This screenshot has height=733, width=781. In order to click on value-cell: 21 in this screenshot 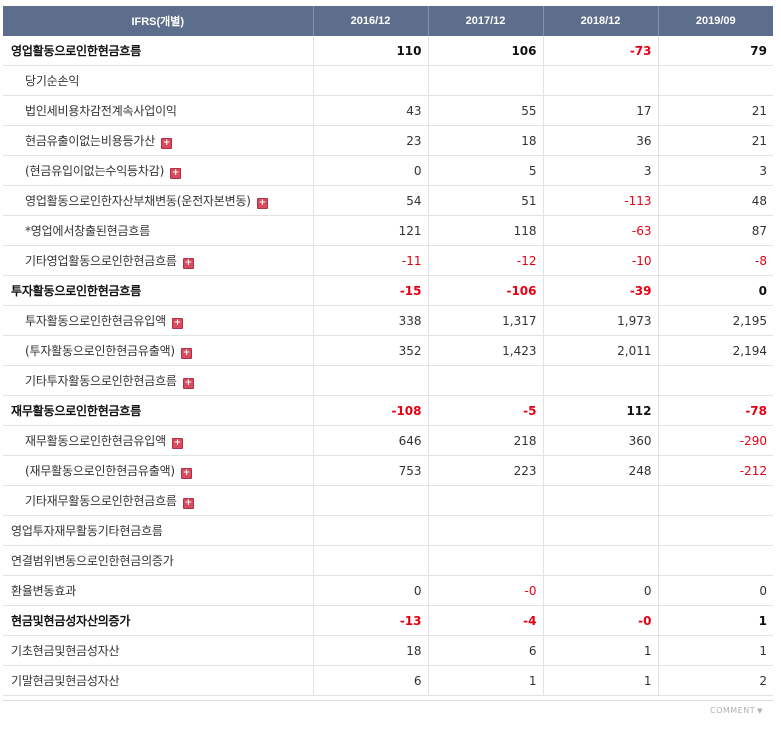, I will do `click(715, 110)`.